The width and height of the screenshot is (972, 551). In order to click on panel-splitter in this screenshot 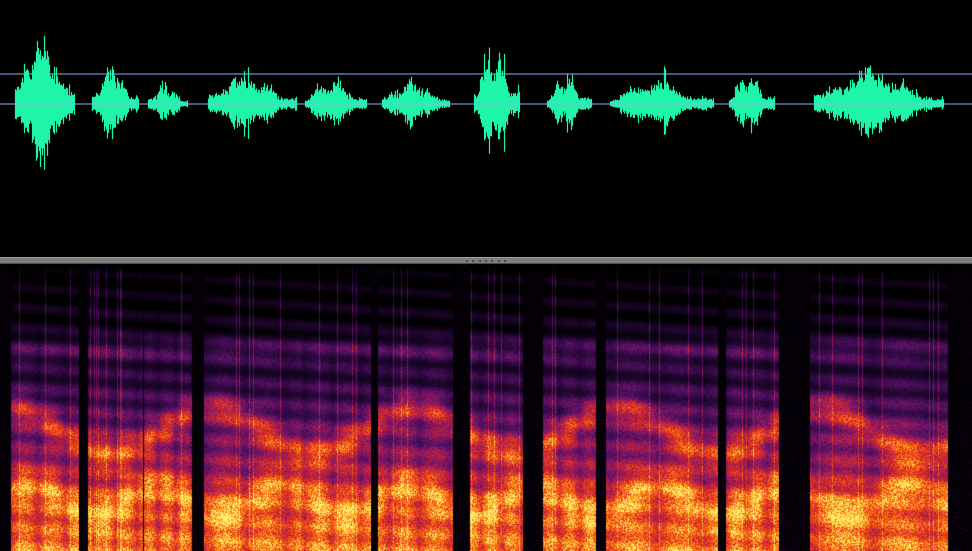, I will do `click(486, 260)`.